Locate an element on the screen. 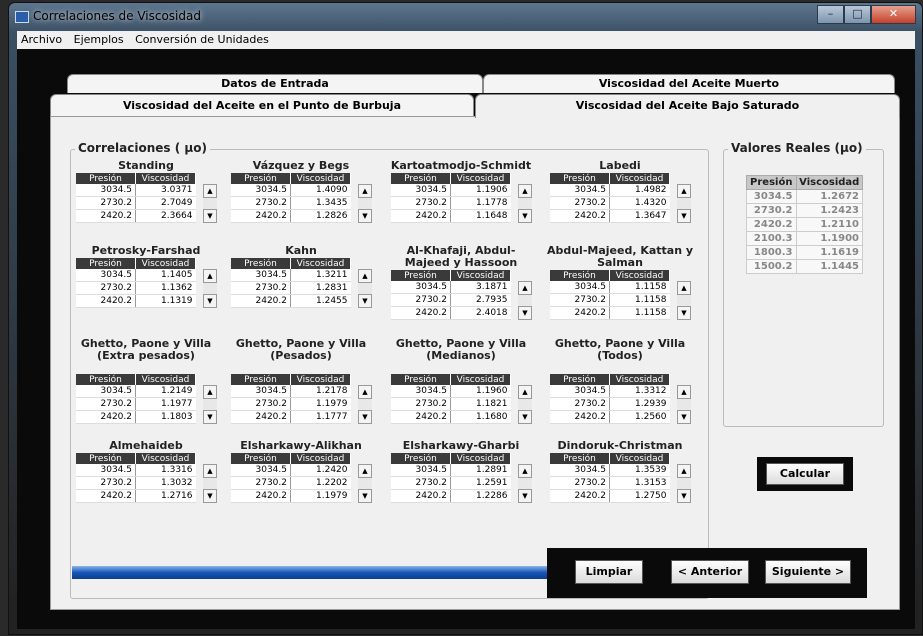 The width and height of the screenshot is (923, 636). cell-viscosidad: 1.3316 is located at coordinates (165, 470).